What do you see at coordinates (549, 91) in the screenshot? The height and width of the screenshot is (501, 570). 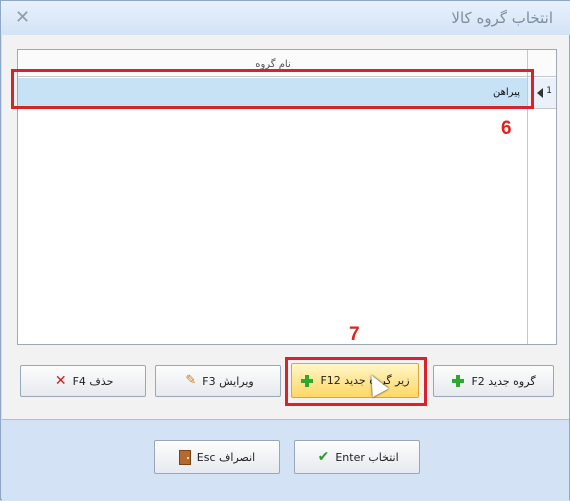 I see `row-number: 1` at bounding box center [549, 91].